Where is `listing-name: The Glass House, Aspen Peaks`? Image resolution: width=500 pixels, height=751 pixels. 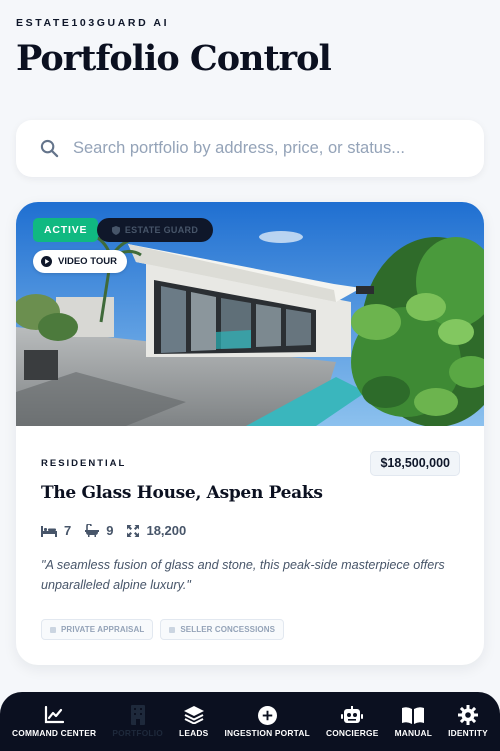 listing-name: The Glass House, Aspen Peaks is located at coordinates (182, 493).